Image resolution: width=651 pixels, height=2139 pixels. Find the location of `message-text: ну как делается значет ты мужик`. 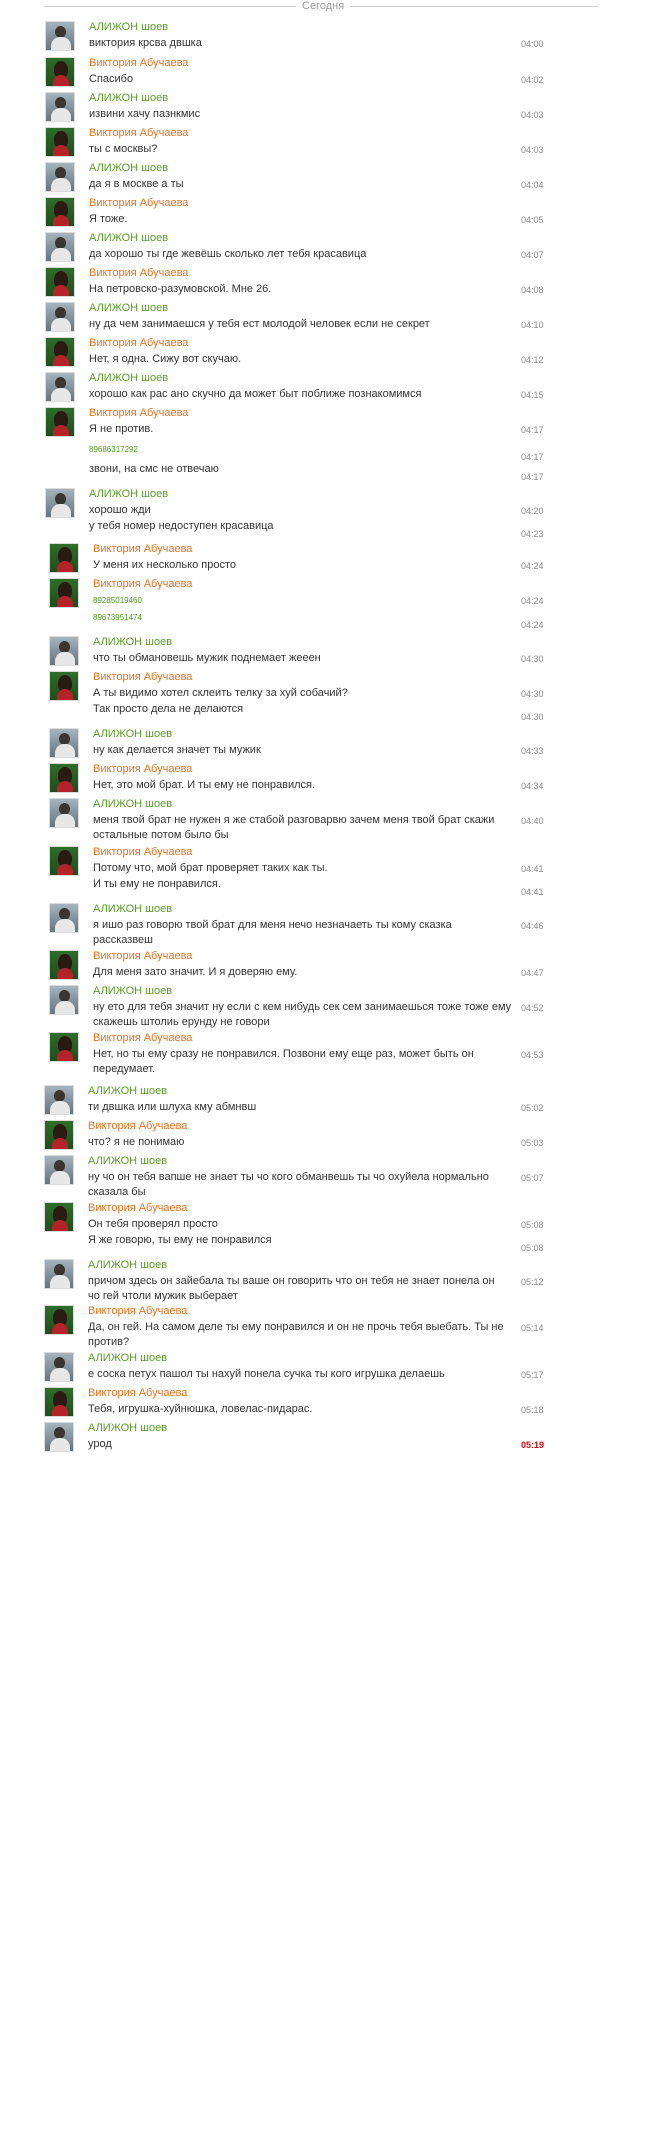

message-text: ну как делается значет ты мужик is located at coordinates (177, 750).